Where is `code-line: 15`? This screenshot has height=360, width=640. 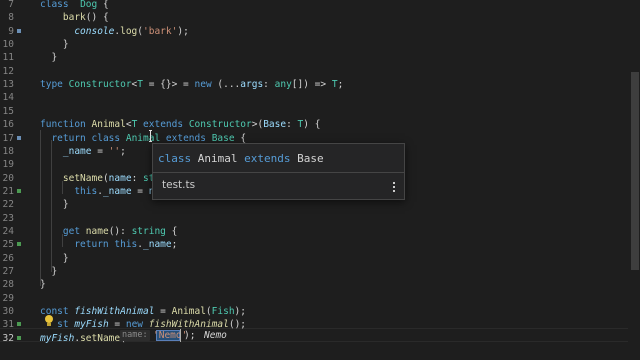 code-line: 15 is located at coordinates (310, 111).